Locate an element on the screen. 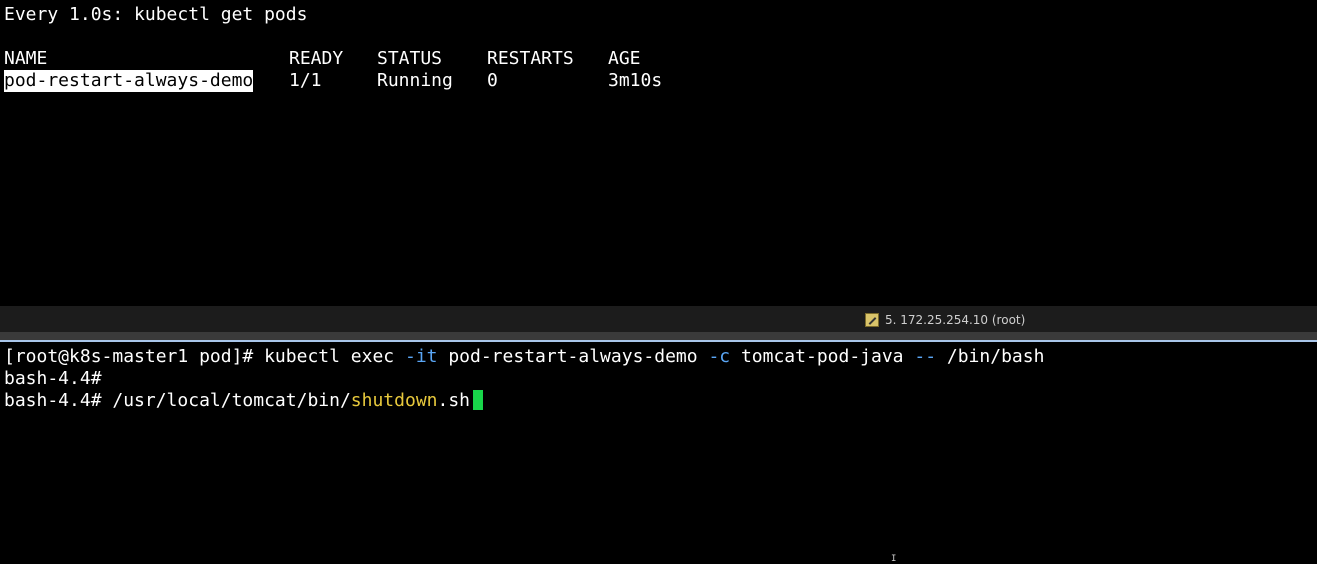  terminal-cursor is located at coordinates (478, 400).